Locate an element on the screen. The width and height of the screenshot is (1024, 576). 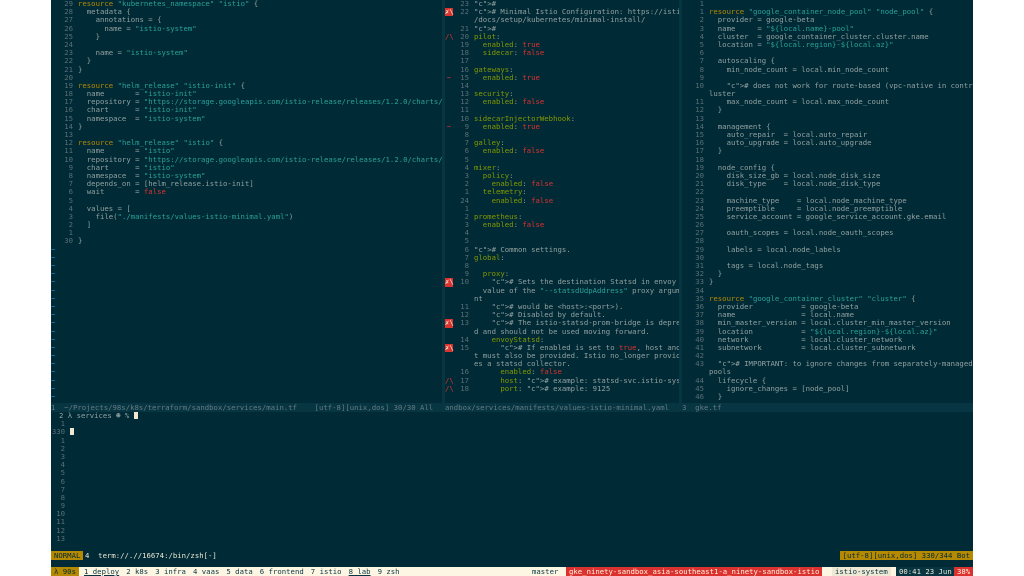
code-line: 18 is located at coordinates (827, 159).